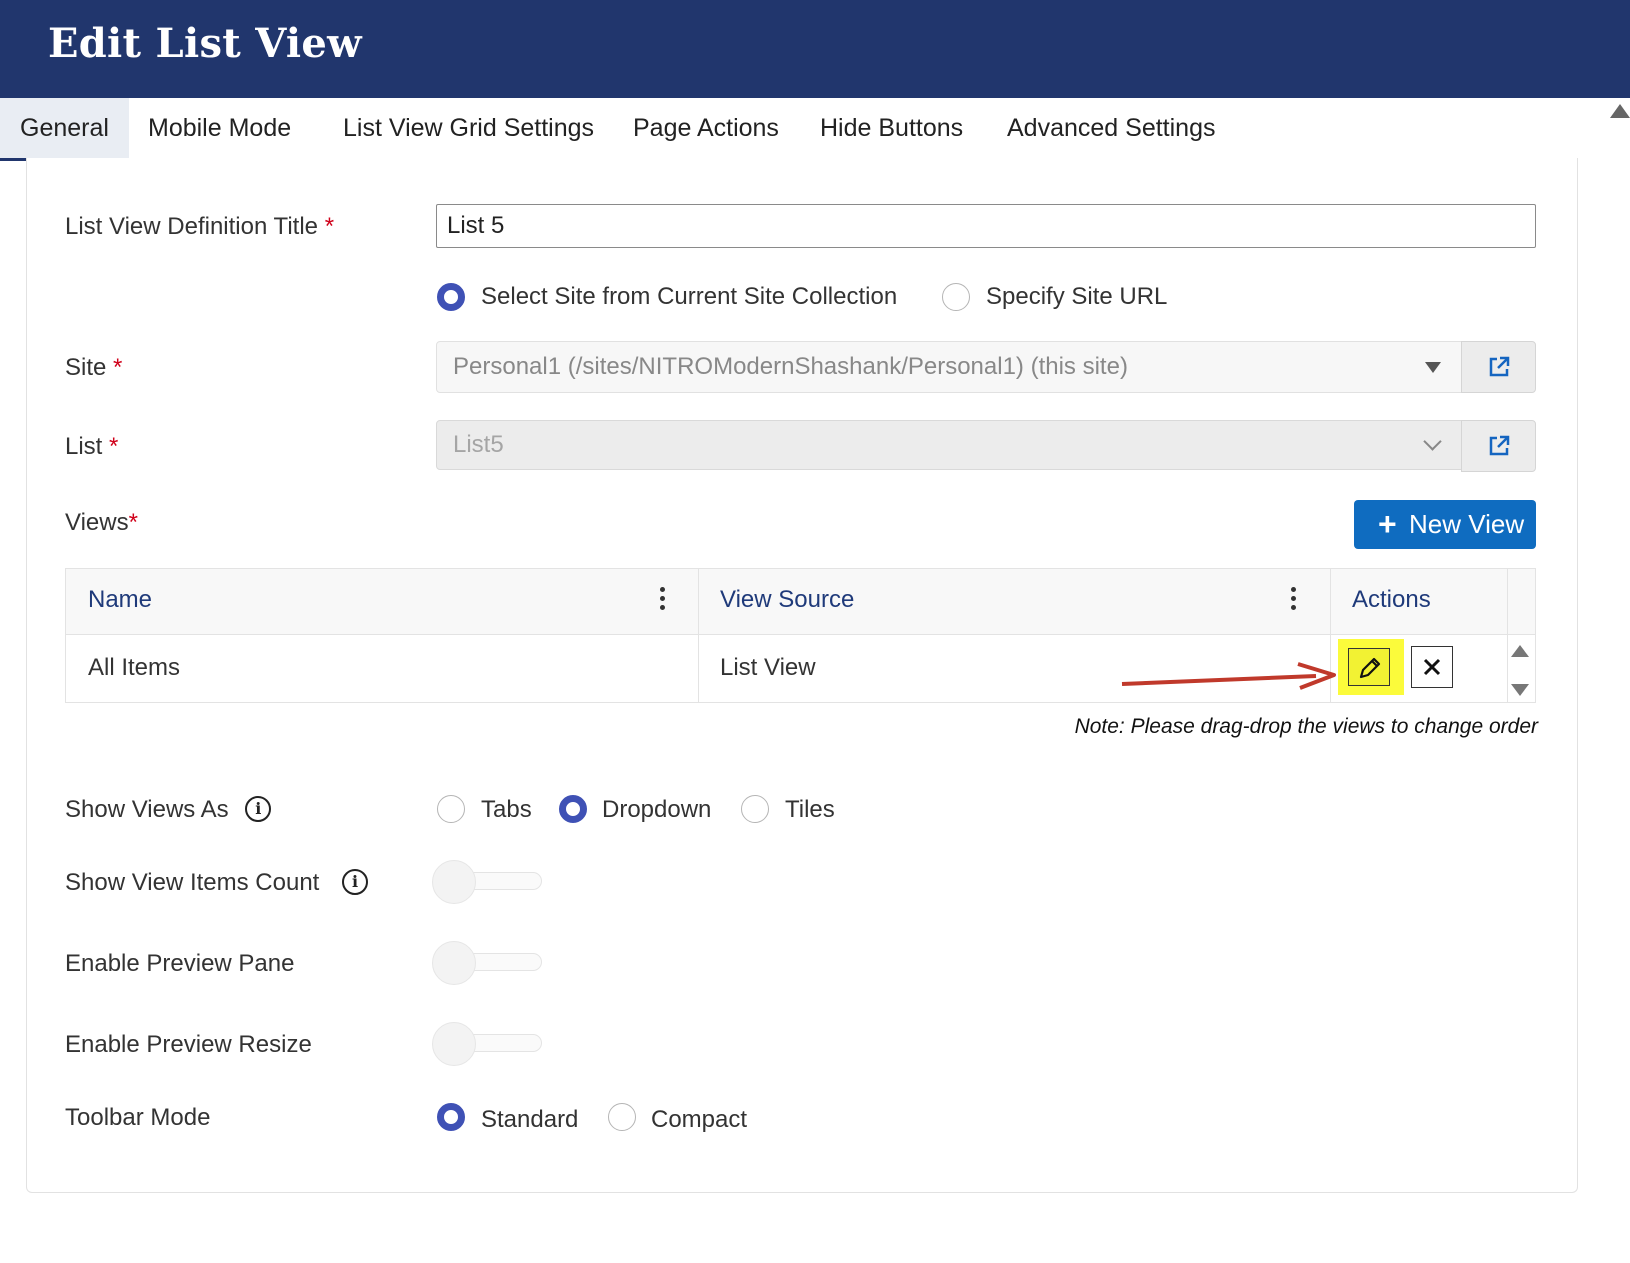  I want to click on title-input, so click(986, 226).